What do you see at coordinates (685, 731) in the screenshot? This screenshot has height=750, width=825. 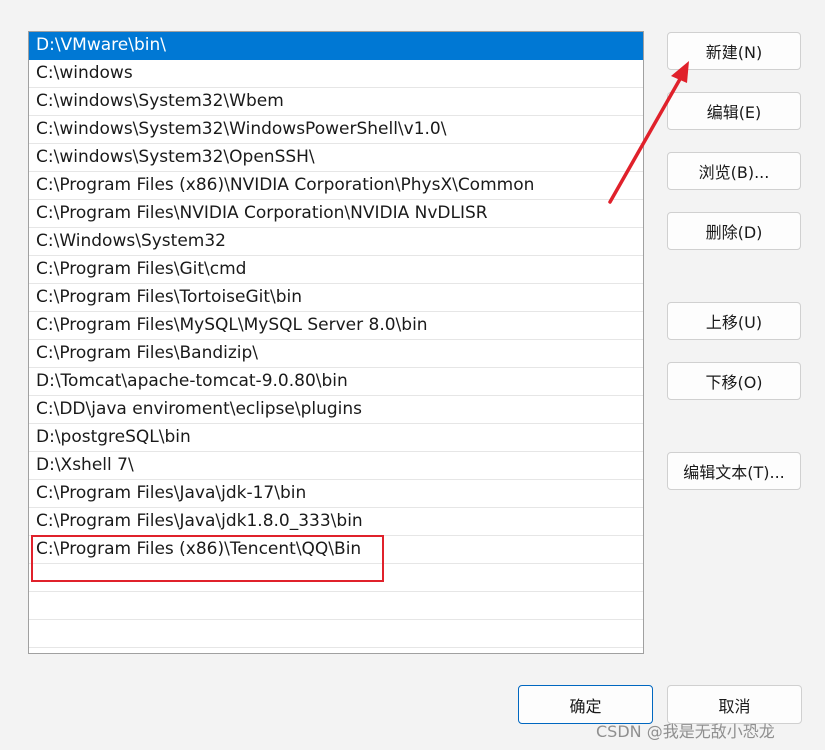 I see `watermark: CSDN @我是无敌小恐龙` at bounding box center [685, 731].